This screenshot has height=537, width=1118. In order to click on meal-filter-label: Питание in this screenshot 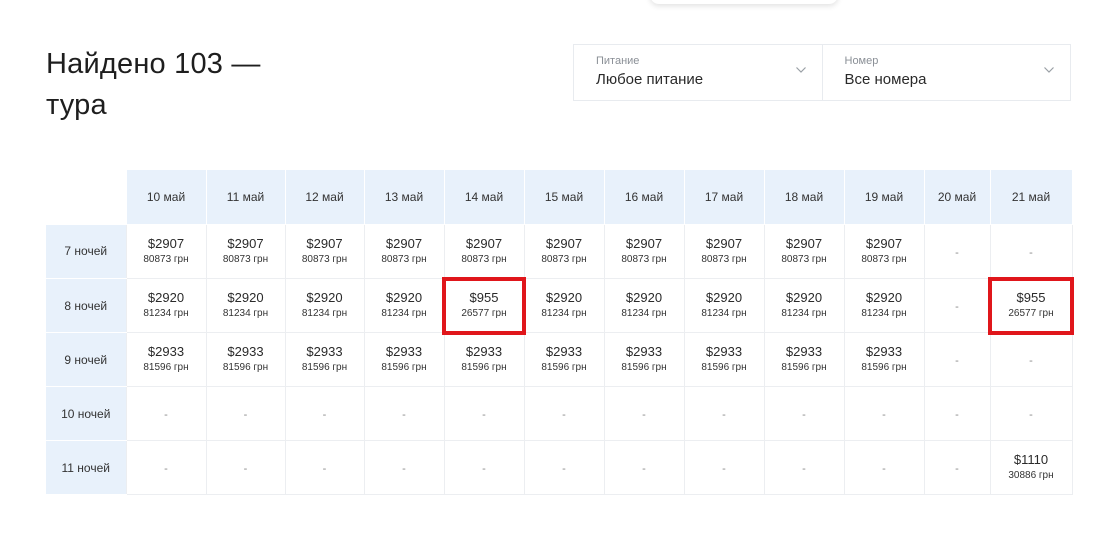, I will do `click(618, 61)`.